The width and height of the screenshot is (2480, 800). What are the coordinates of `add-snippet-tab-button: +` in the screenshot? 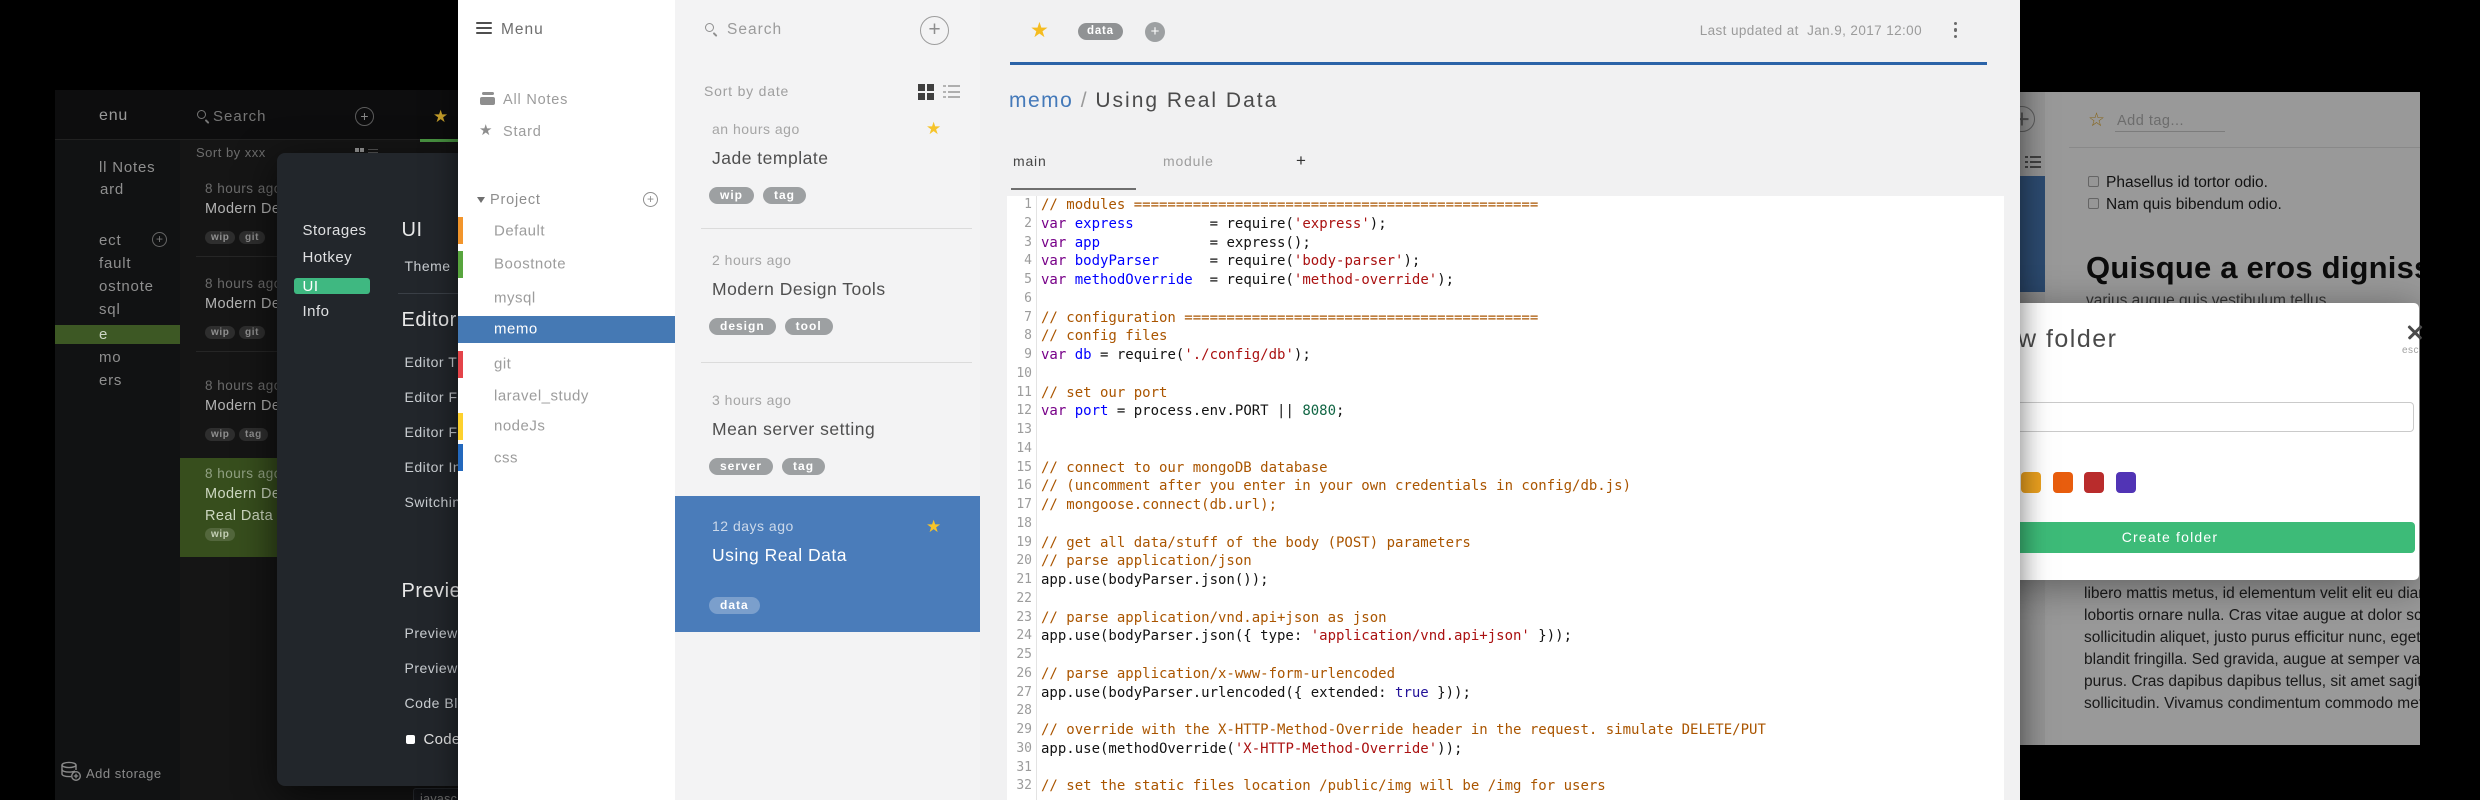 It's located at (1301, 161).